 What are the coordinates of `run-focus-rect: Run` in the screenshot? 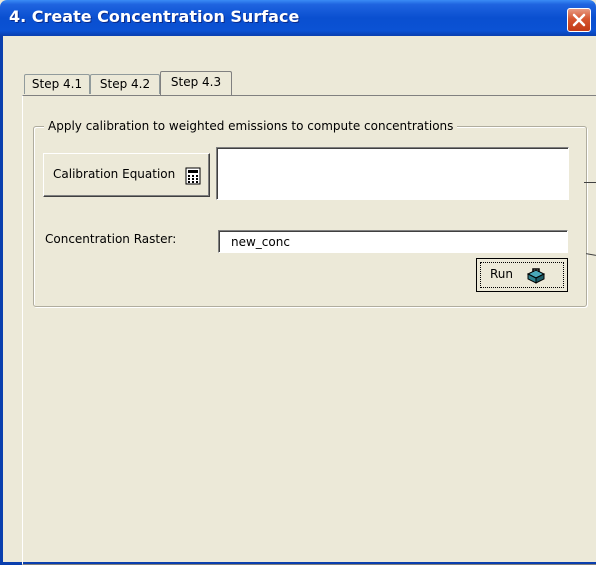 It's located at (522, 275).